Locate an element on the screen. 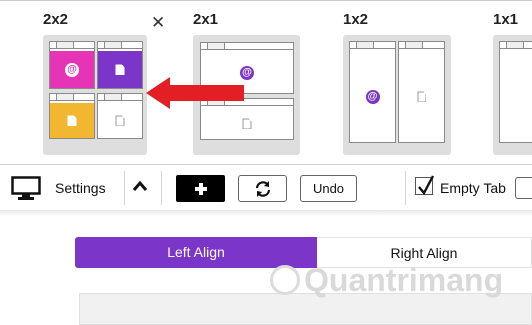 Image resolution: width=532 pixels, height=325 pixels. window-top-left: @ is located at coordinates (72, 65).